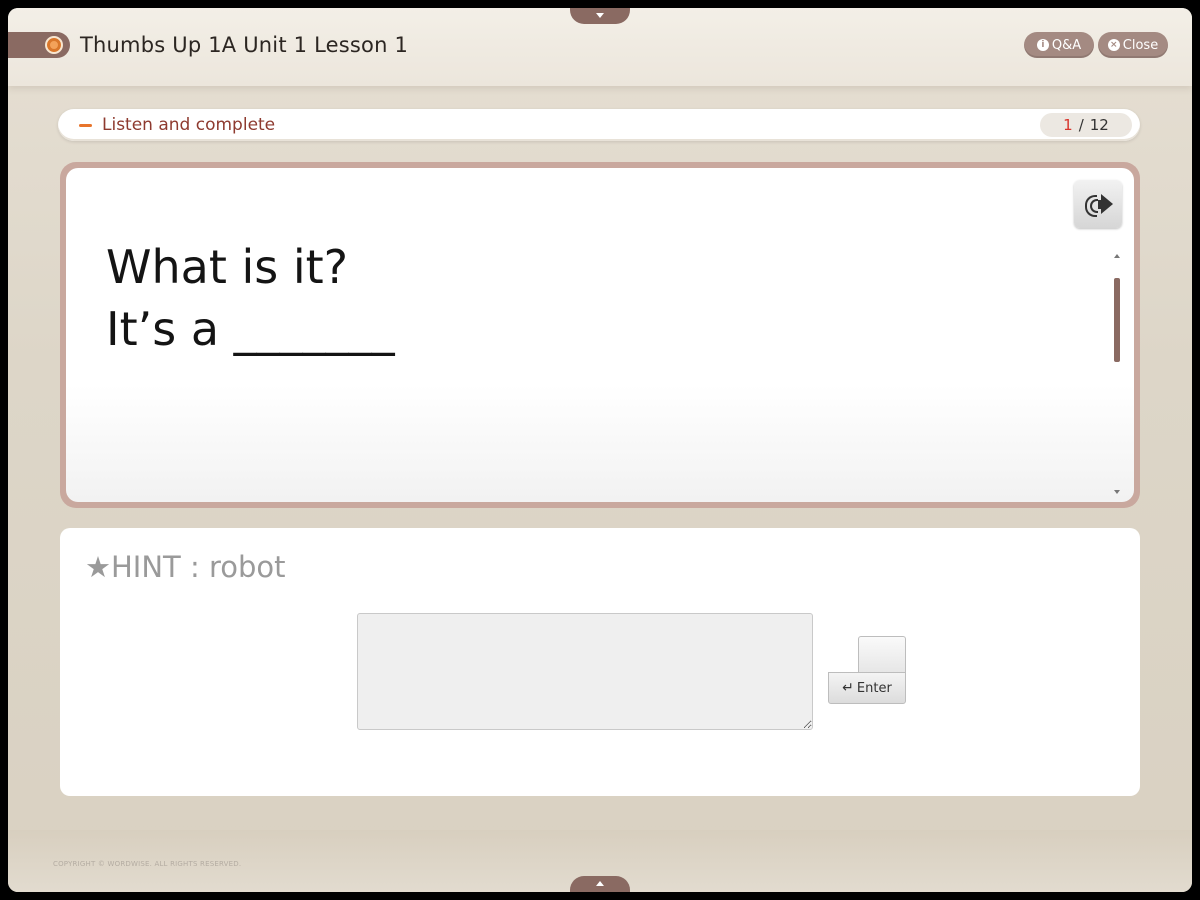  I want to click on instruction-bar: Listen and complete 1 / 12, so click(599, 125).